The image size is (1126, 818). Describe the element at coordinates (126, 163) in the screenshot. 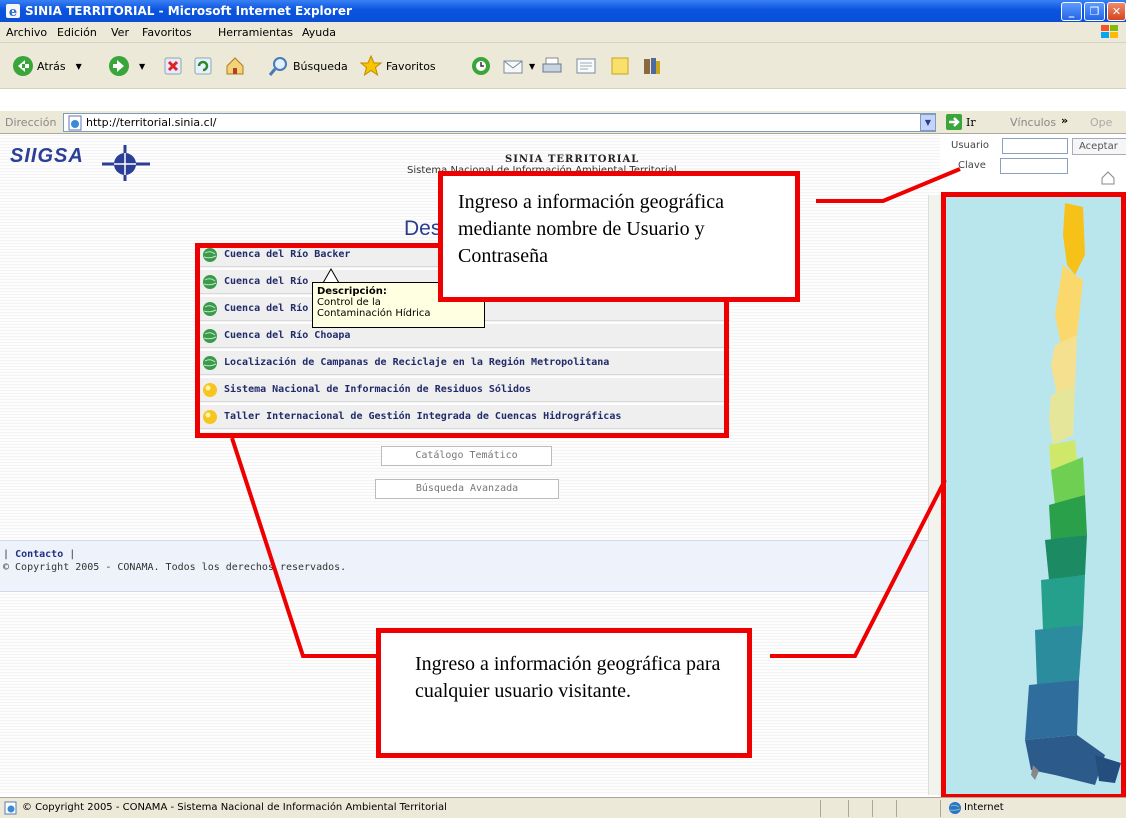

I see `compass-logo-icon` at that location.